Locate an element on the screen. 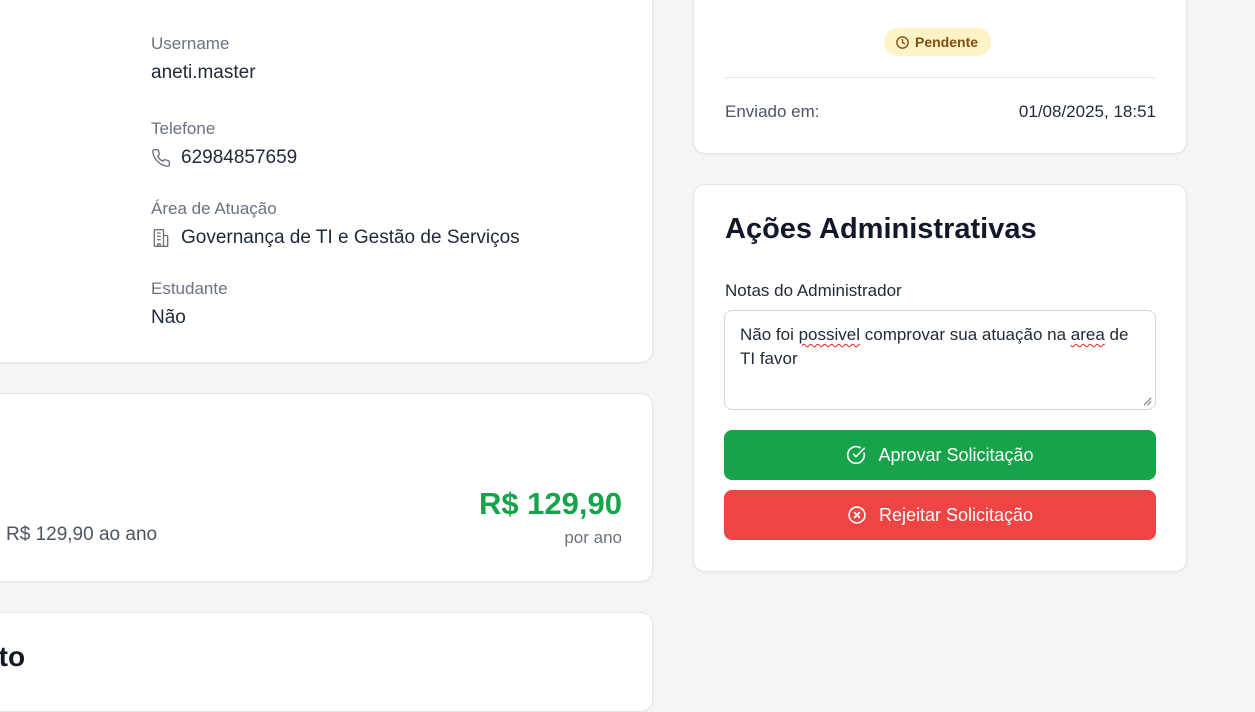 This screenshot has height=712, width=1255. student-label: Estudante is located at coordinates (189, 288).